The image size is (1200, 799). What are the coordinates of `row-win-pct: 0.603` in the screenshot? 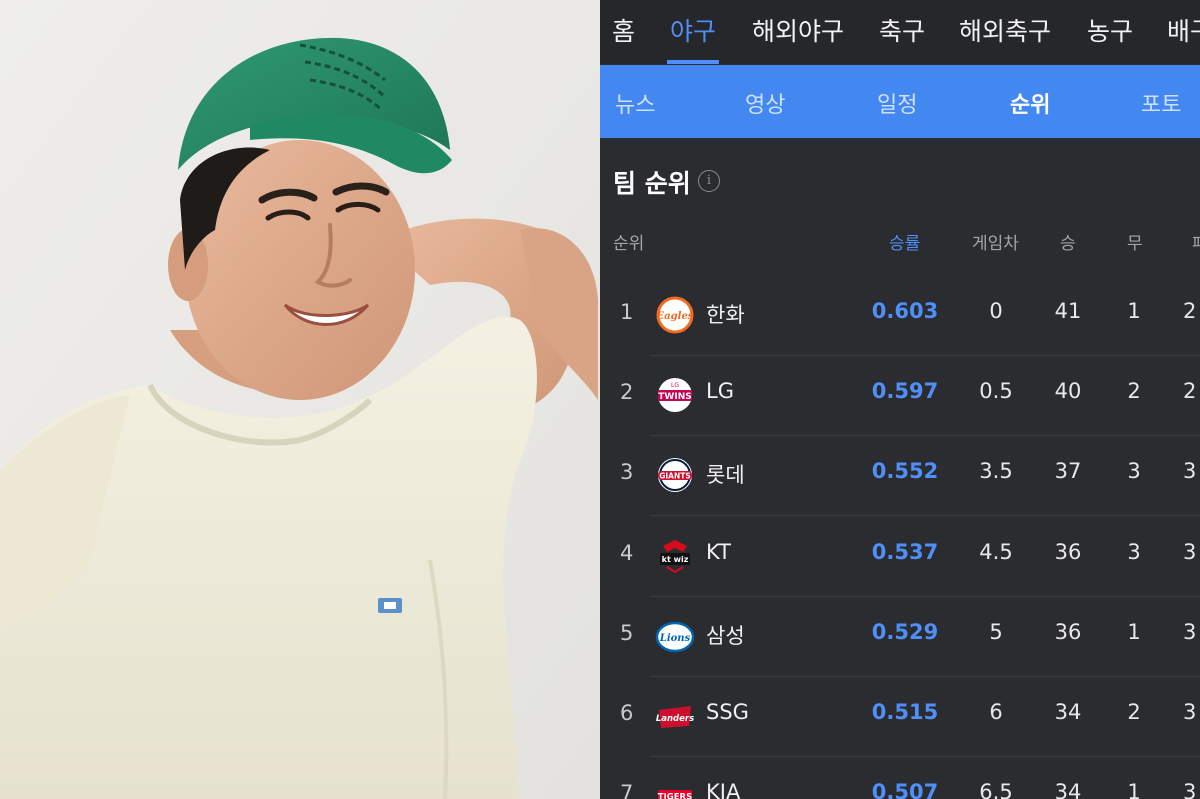 It's located at (905, 311).